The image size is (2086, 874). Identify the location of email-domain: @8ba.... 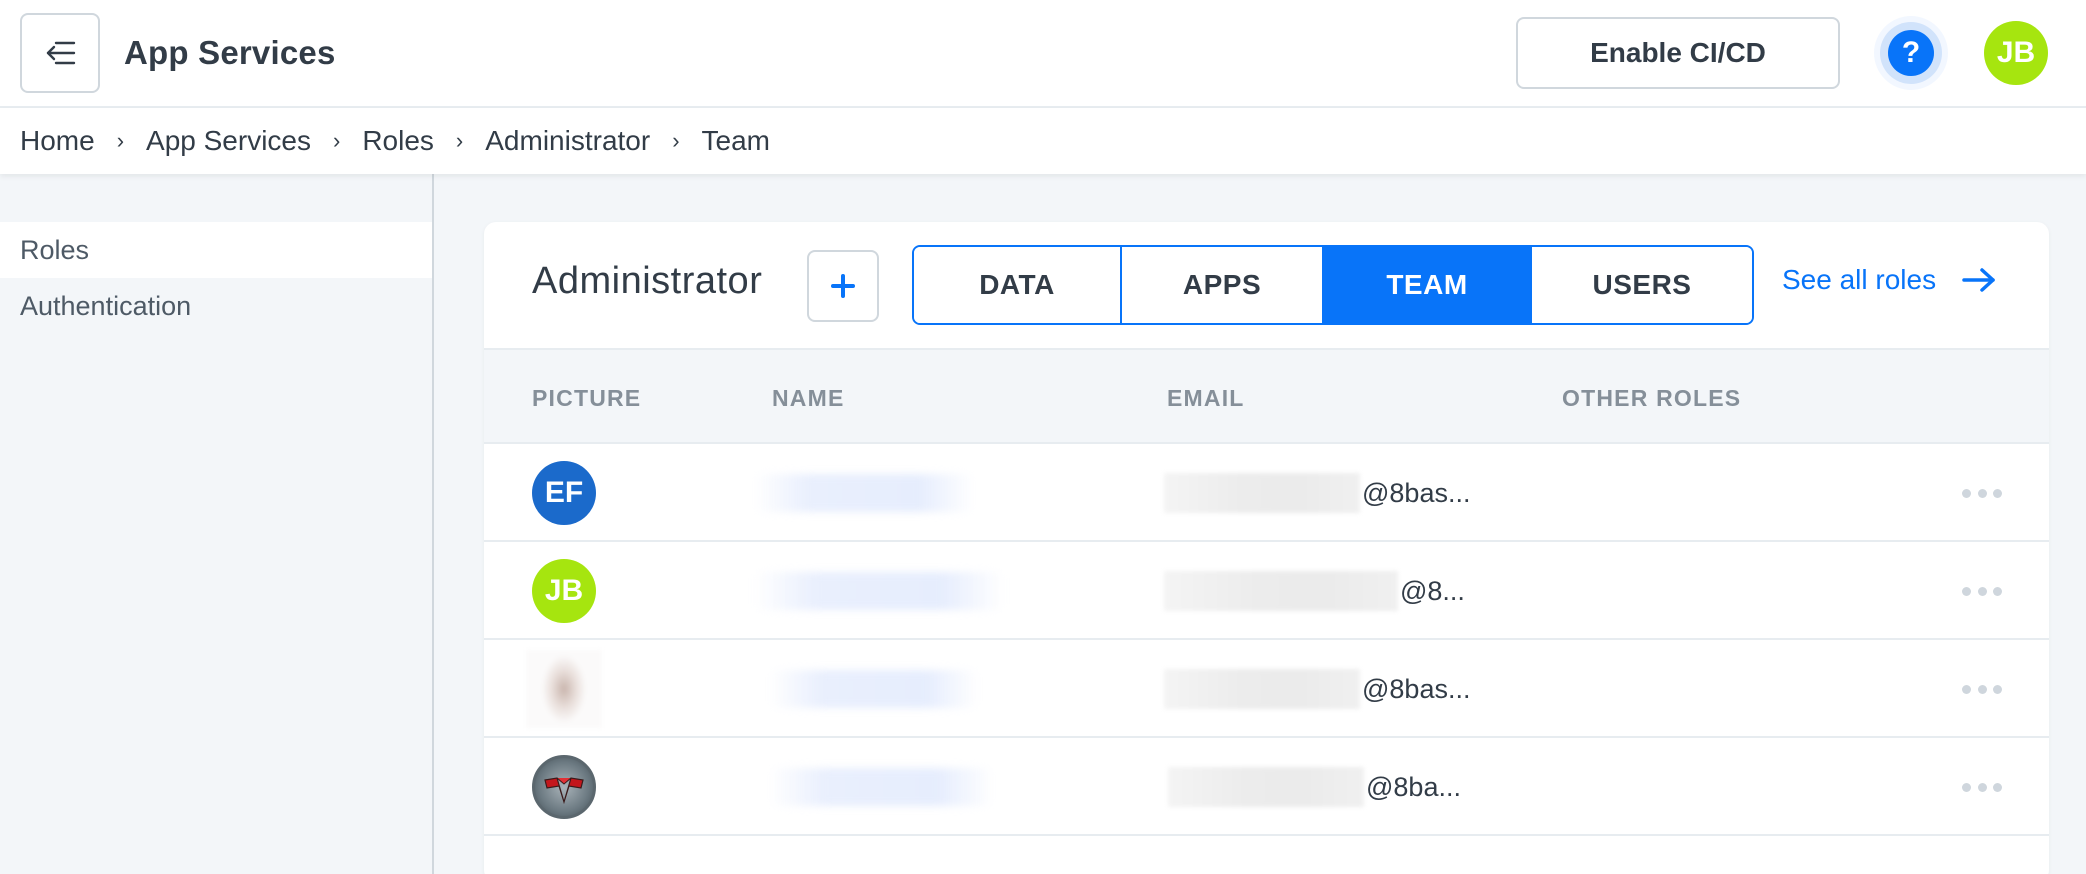
(1413, 786).